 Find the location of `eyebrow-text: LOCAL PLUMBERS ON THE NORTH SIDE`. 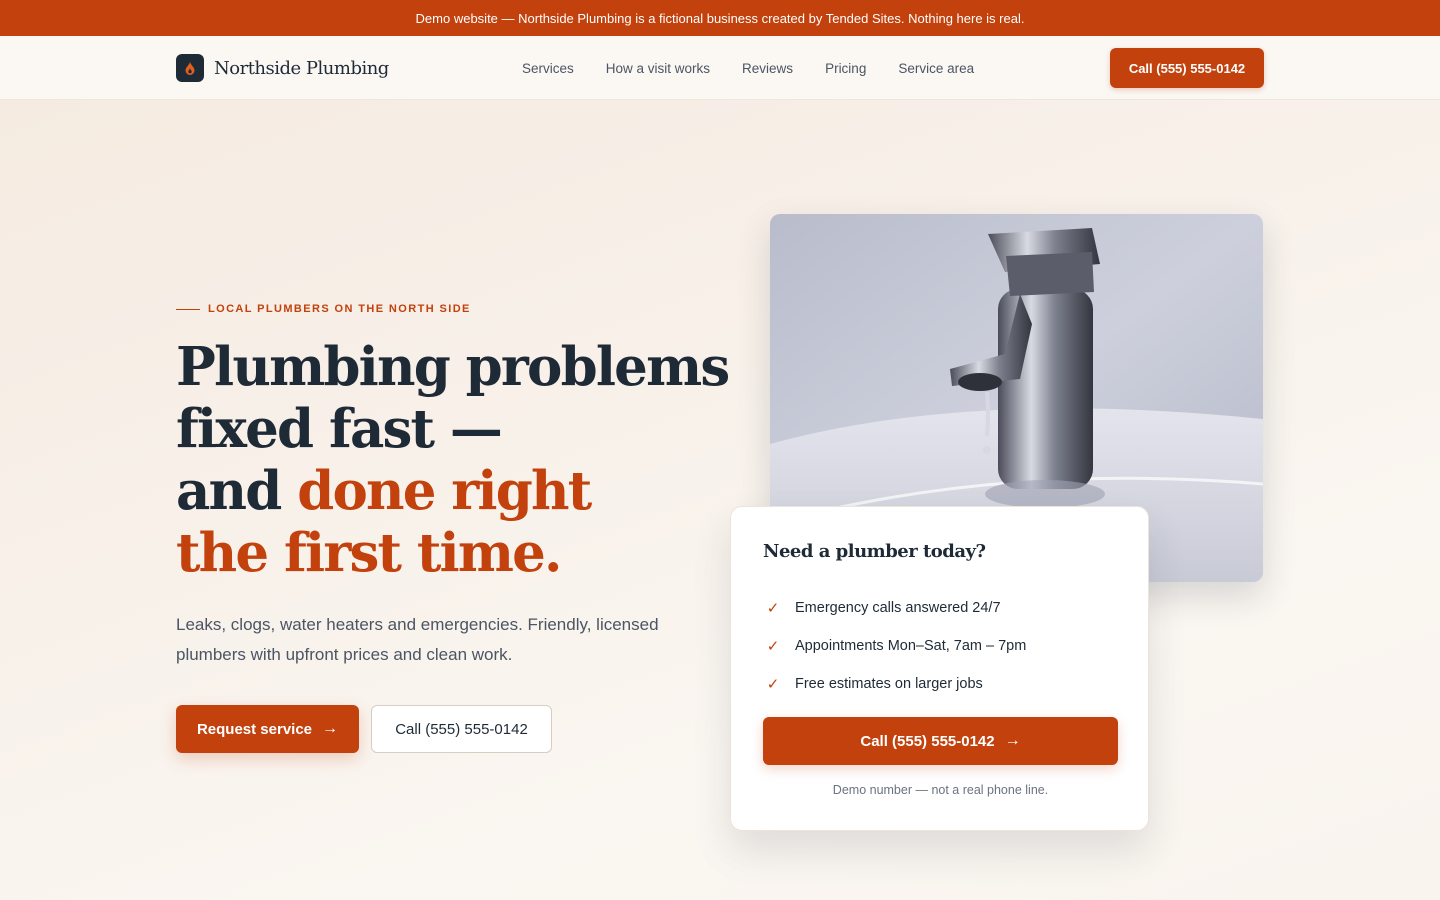

eyebrow-text: LOCAL PLUMBERS ON THE NORTH SIDE is located at coordinates (339, 309).